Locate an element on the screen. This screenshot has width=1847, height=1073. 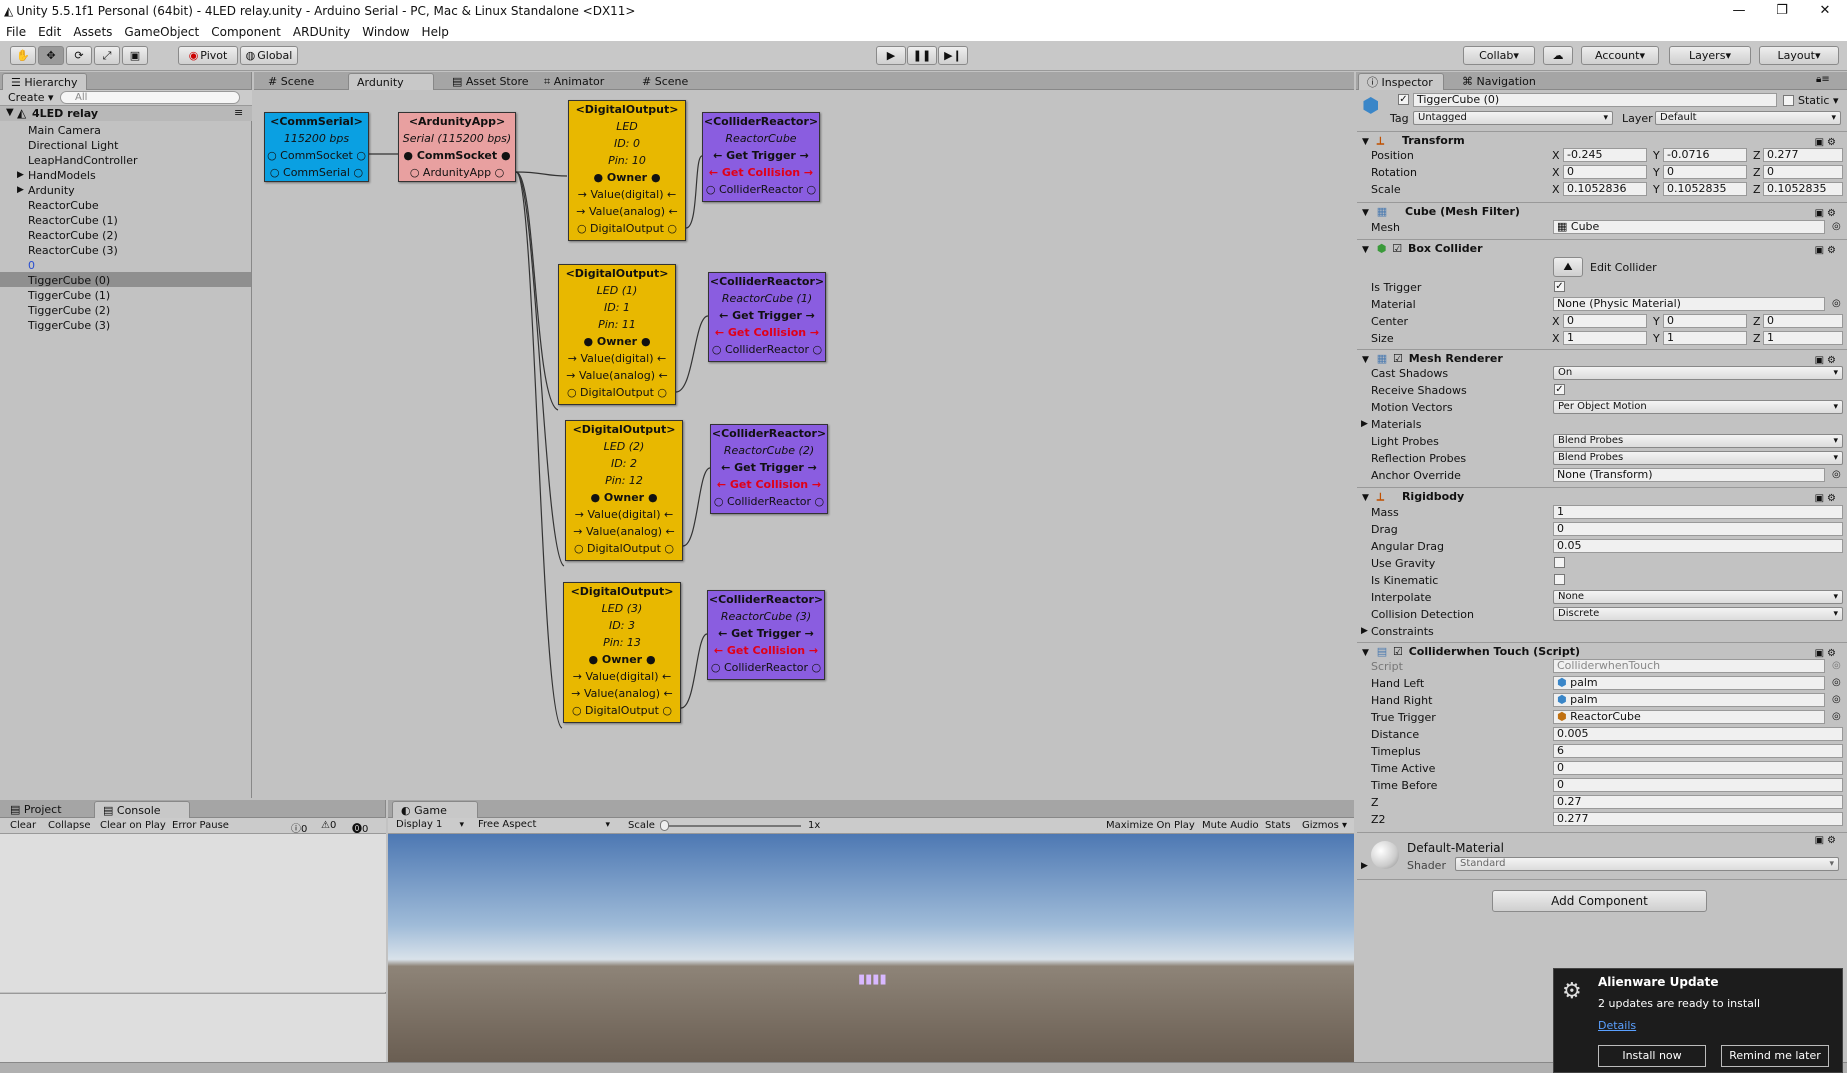
z2-input: 0.277 is located at coordinates (1698, 819).